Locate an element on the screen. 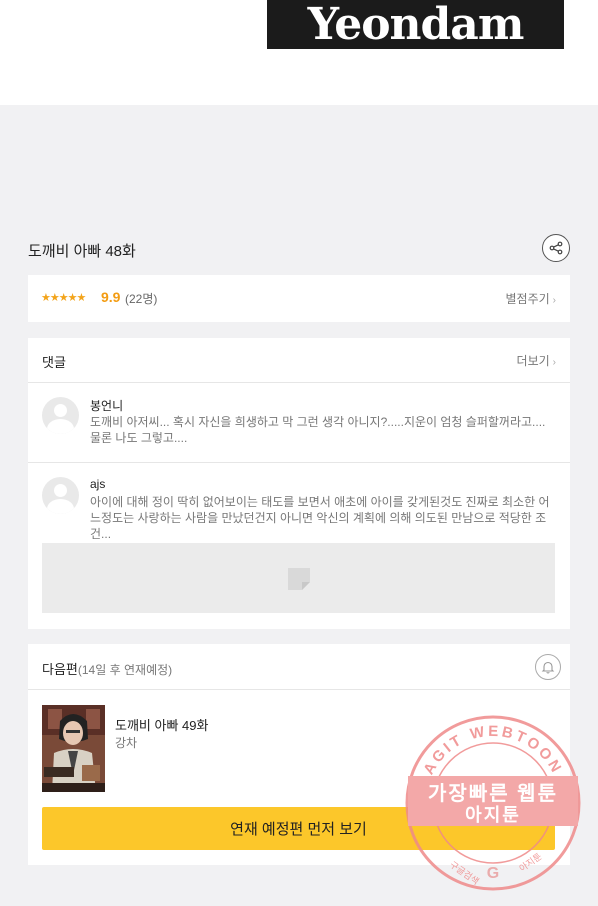  next-episode-heading: 다음편 is located at coordinates (60, 669).